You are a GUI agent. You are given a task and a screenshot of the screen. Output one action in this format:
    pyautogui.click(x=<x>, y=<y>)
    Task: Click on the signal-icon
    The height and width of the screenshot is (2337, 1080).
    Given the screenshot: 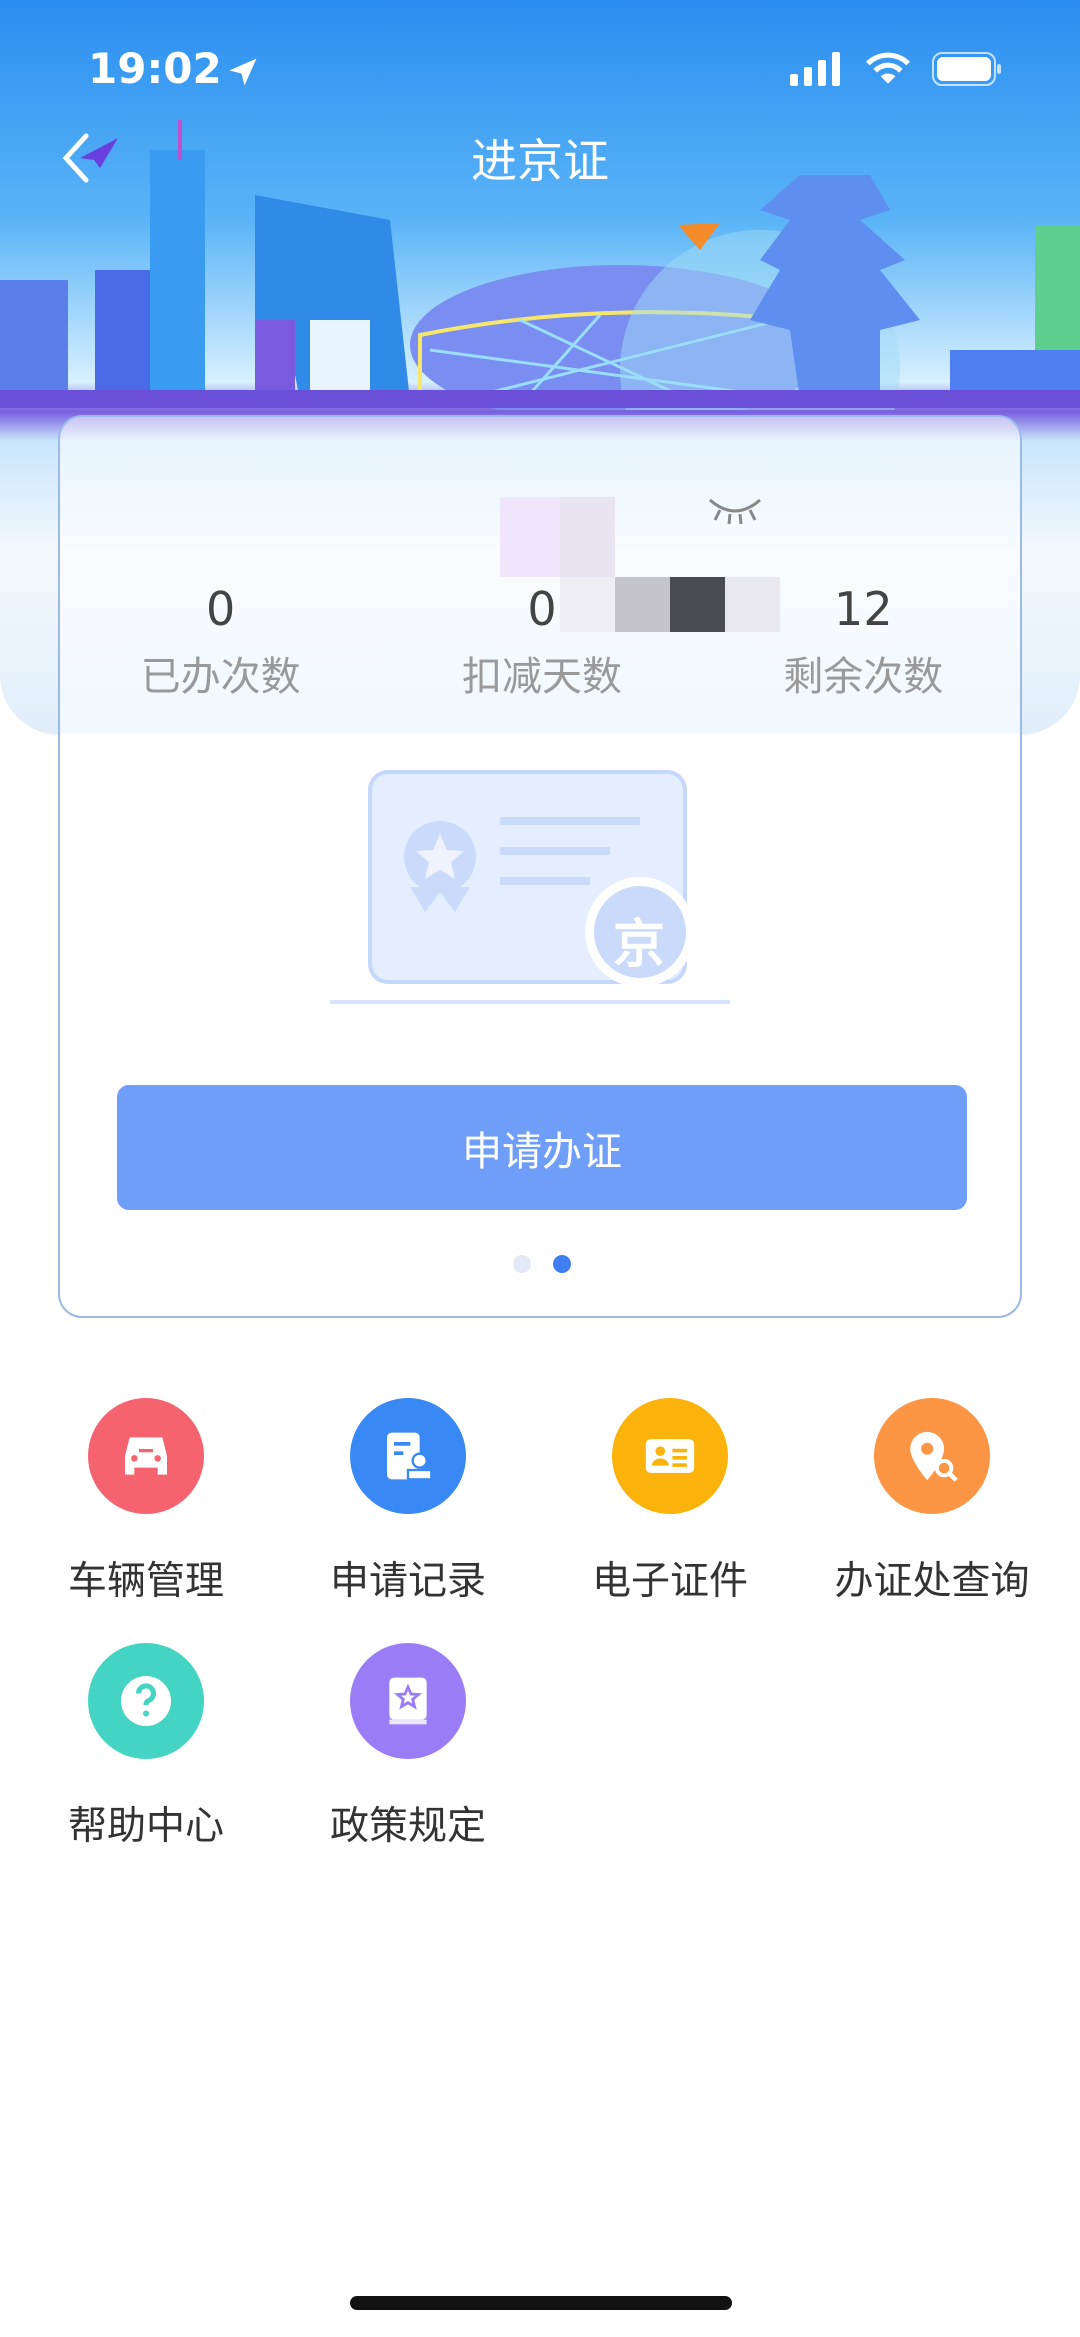 What is the action you would take?
    pyautogui.click(x=815, y=69)
    